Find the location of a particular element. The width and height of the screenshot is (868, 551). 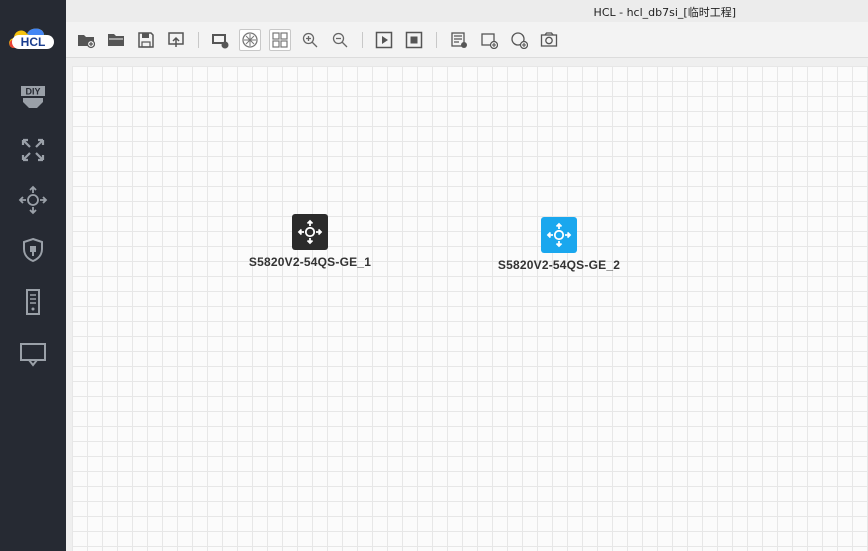

list-icon is located at coordinates (459, 40).